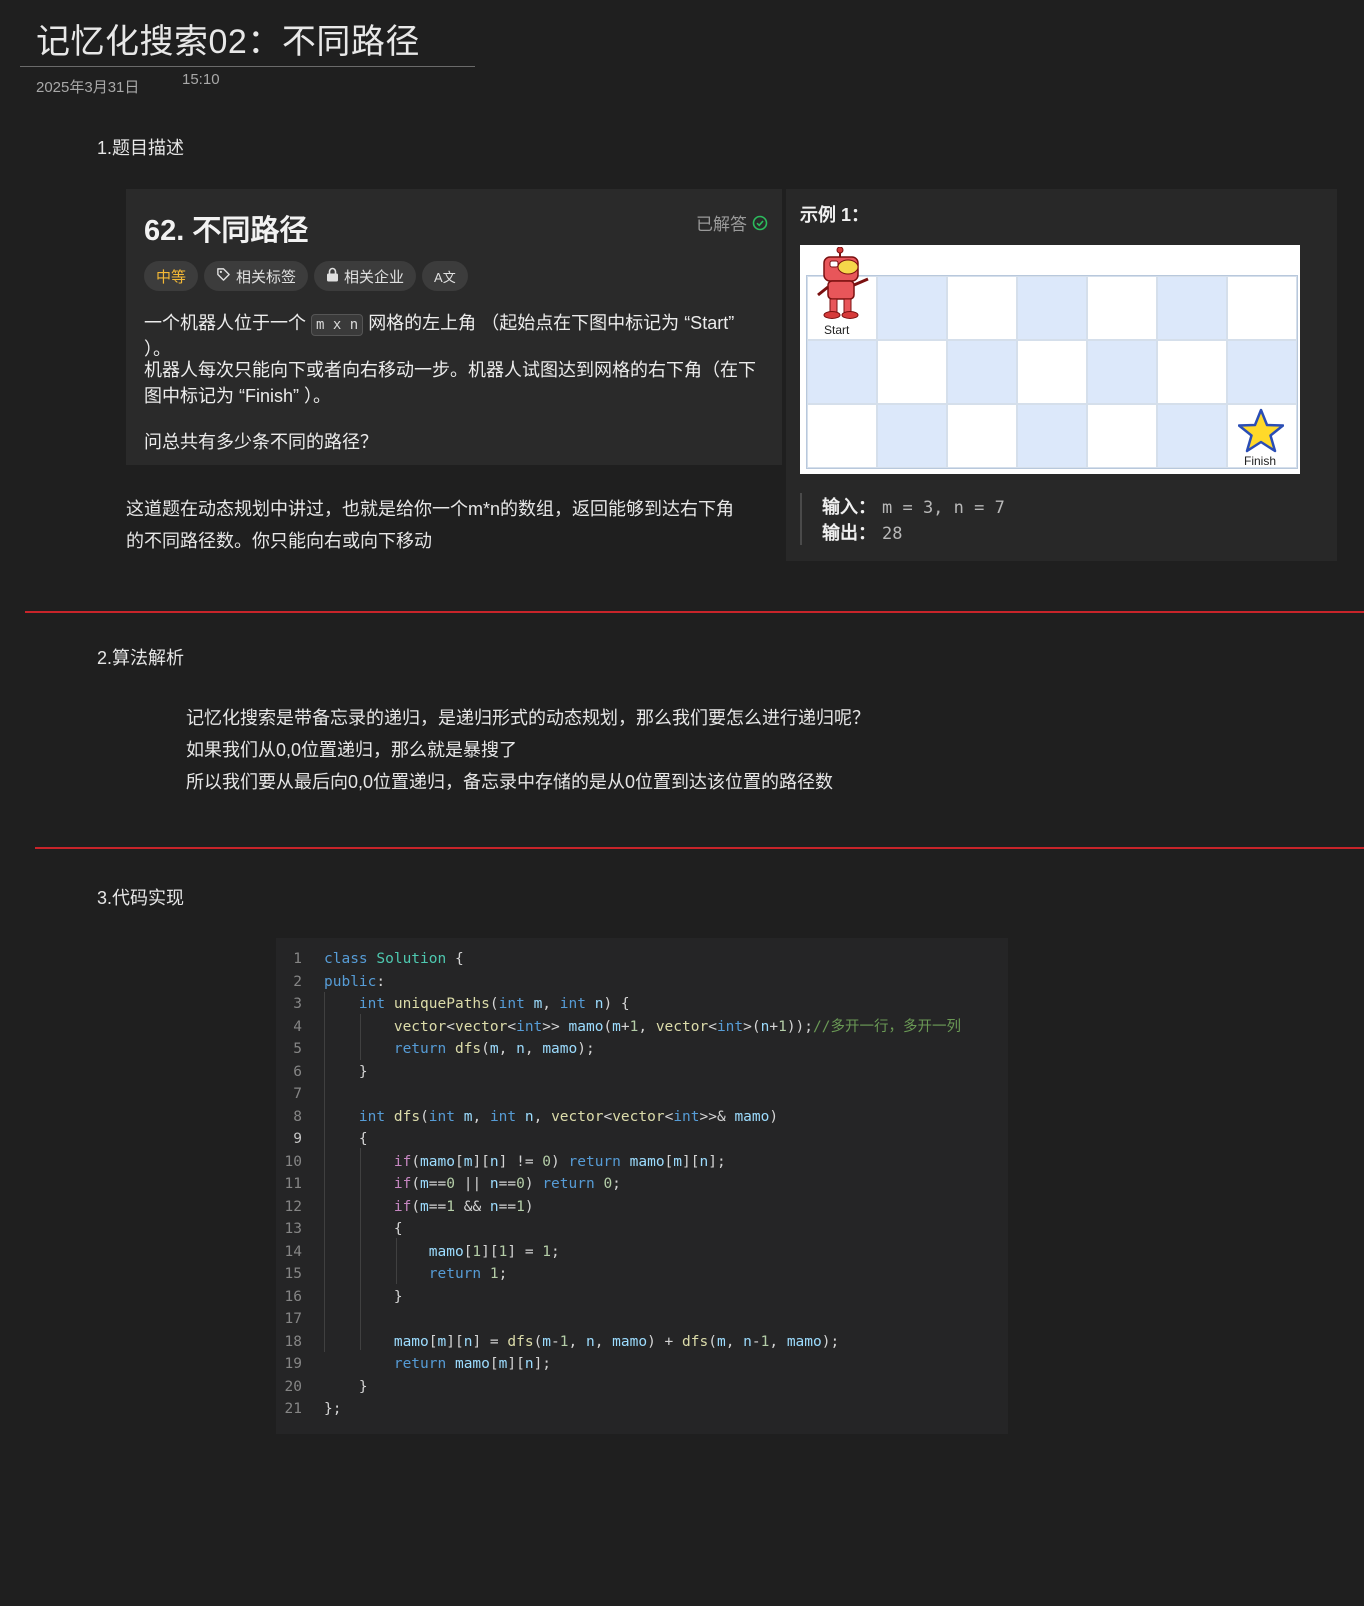 This screenshot has height=1606, width=1364. Describe the element at coordinates (642, 1207) in the screenshot. I see `code-line: 12 if(m==1 && n==1)` at that location.